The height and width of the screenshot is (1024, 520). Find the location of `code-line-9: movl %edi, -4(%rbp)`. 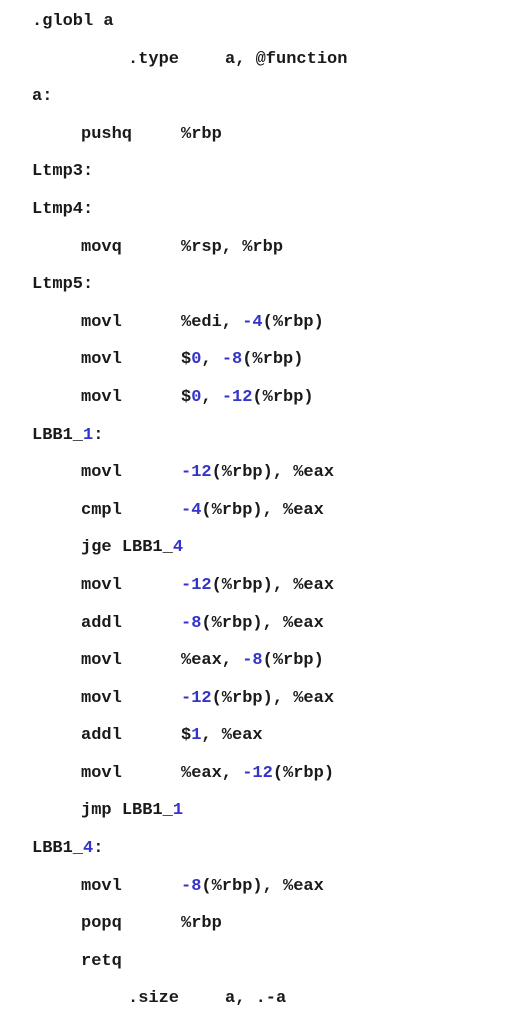

code-line-9: movl %edi, -4(%rbp) is located at coordinates (260, 328).